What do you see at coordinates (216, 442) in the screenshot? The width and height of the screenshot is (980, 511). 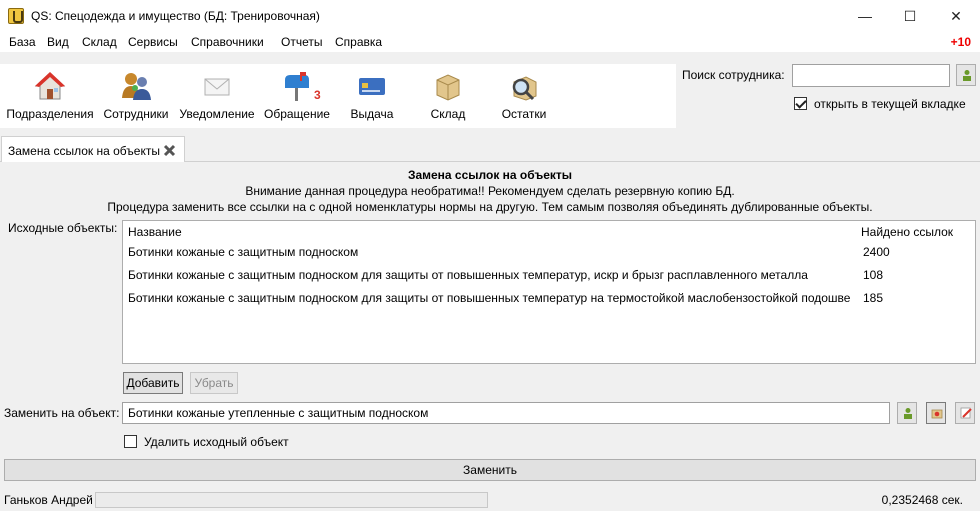 I see `delete-source-label: Удалить исходный объект` at bounding box center [216, 442].